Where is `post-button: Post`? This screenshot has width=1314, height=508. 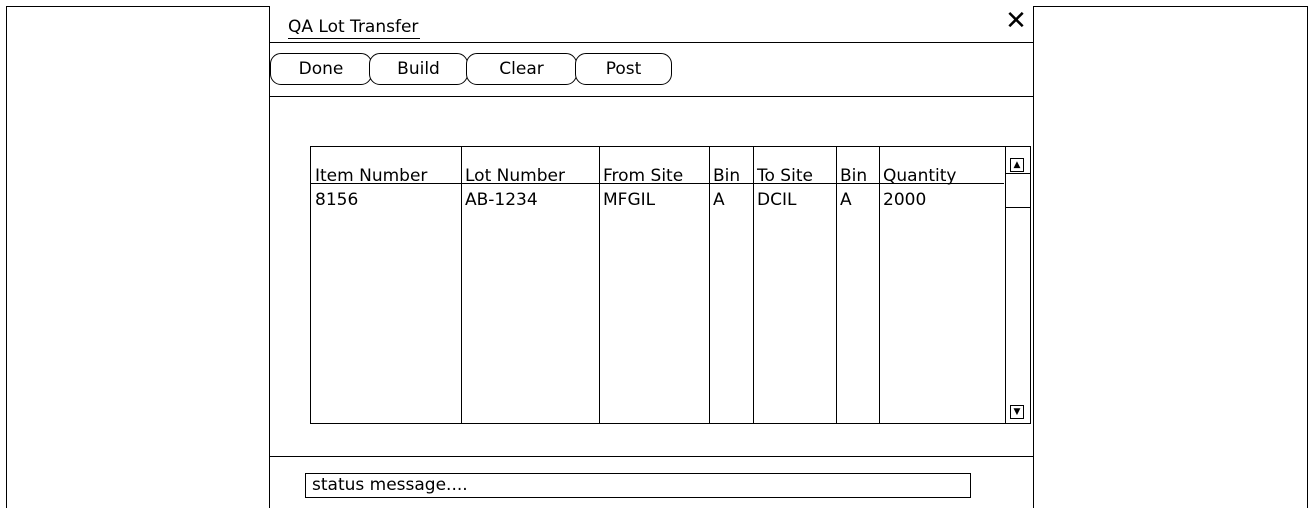 post-button: Post is located at coordinates (623, 69).